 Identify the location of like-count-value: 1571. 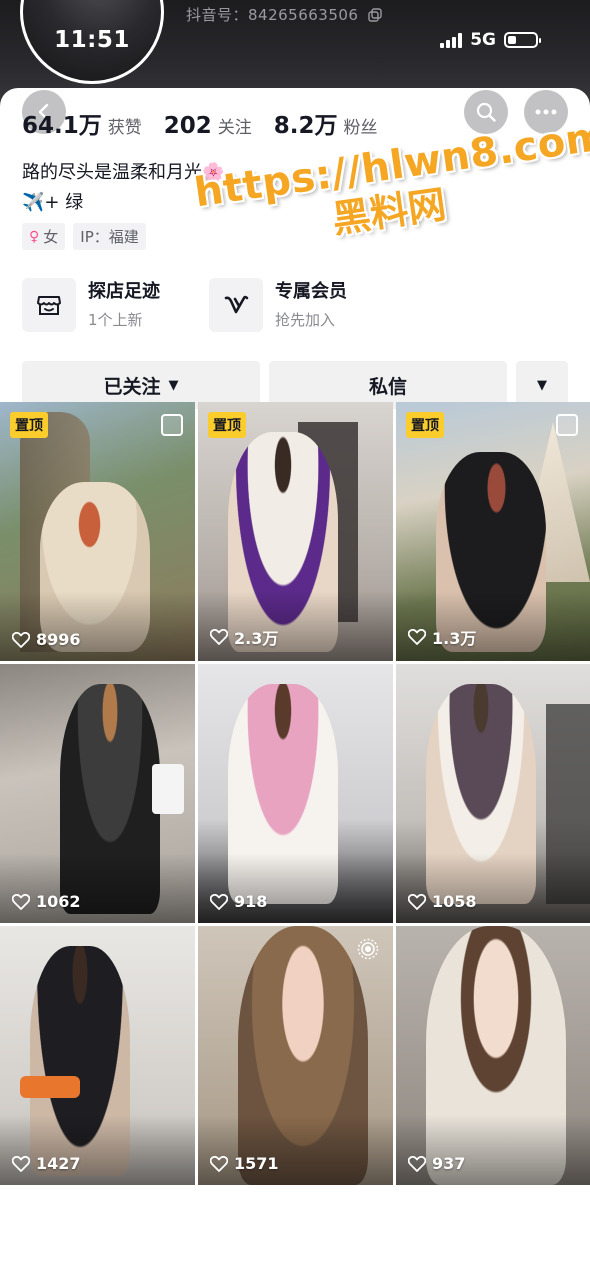
(256, 1163).